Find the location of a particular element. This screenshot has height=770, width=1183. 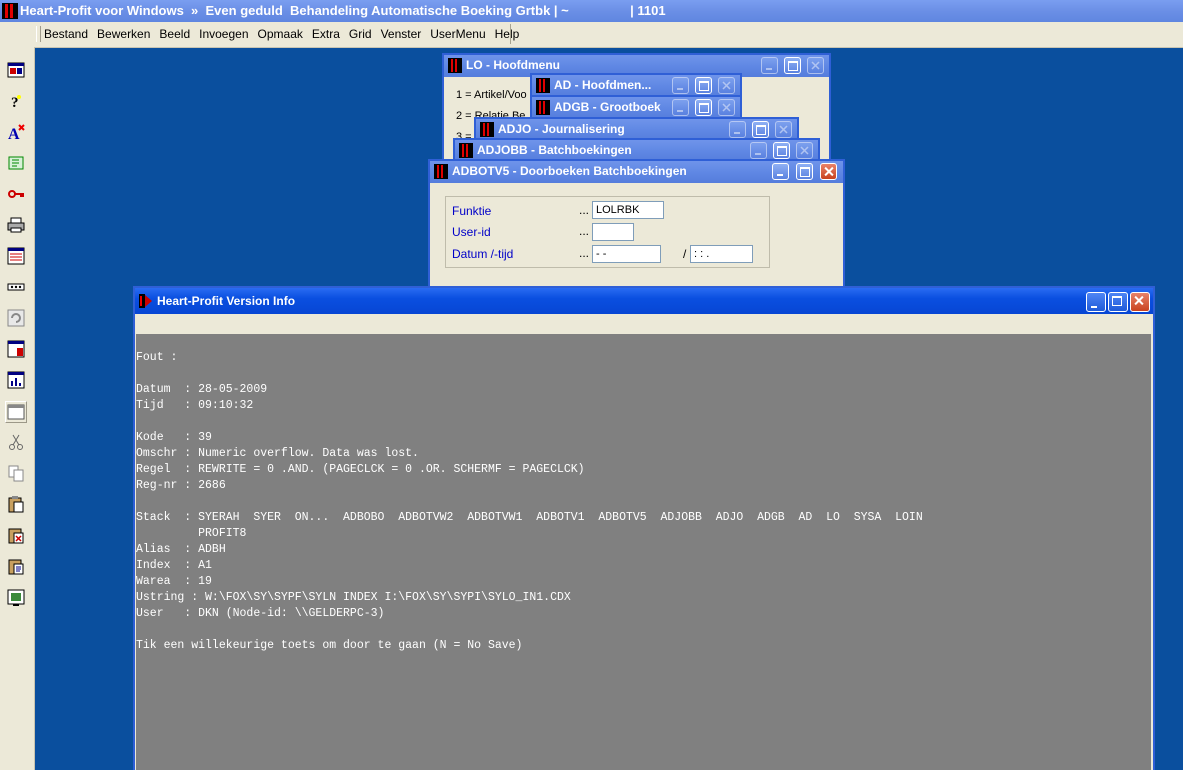

refresh-icon is located at coordinates (16, 318).